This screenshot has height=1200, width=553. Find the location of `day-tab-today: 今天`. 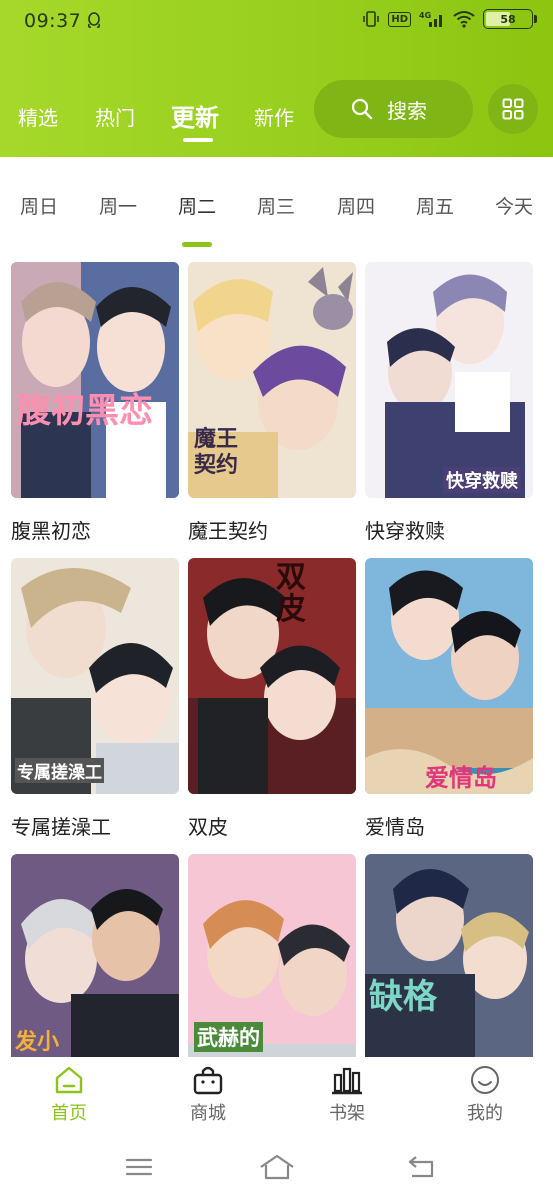

day-tab-today: 今天 is located at coordinates (514, 205).